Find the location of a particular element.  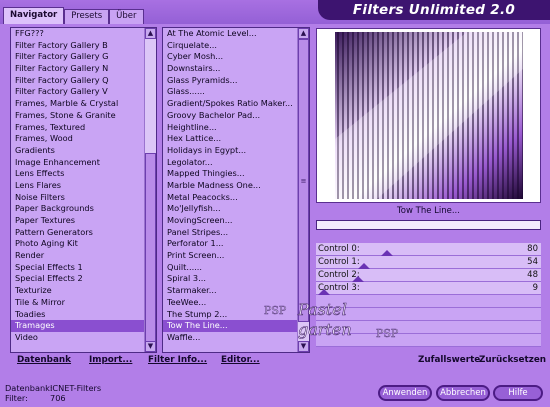

category-item: Paper Backgrounds is located at coordinates (83, 209).